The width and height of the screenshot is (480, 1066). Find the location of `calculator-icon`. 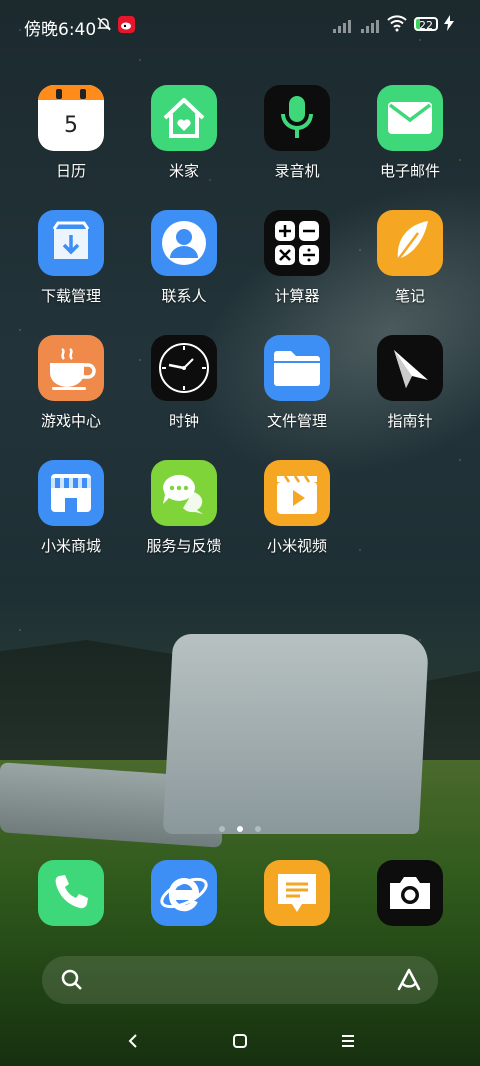

calculator-icon is located at coordinates (297, 243).